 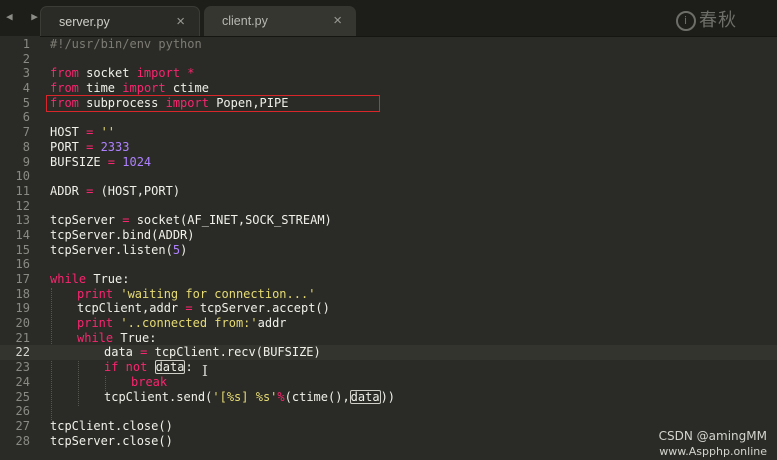 What do you see at coordinates (120, 21) in the screenshot?
I see `tab-server-py: server.py ×` at bounding box center [120, 21].